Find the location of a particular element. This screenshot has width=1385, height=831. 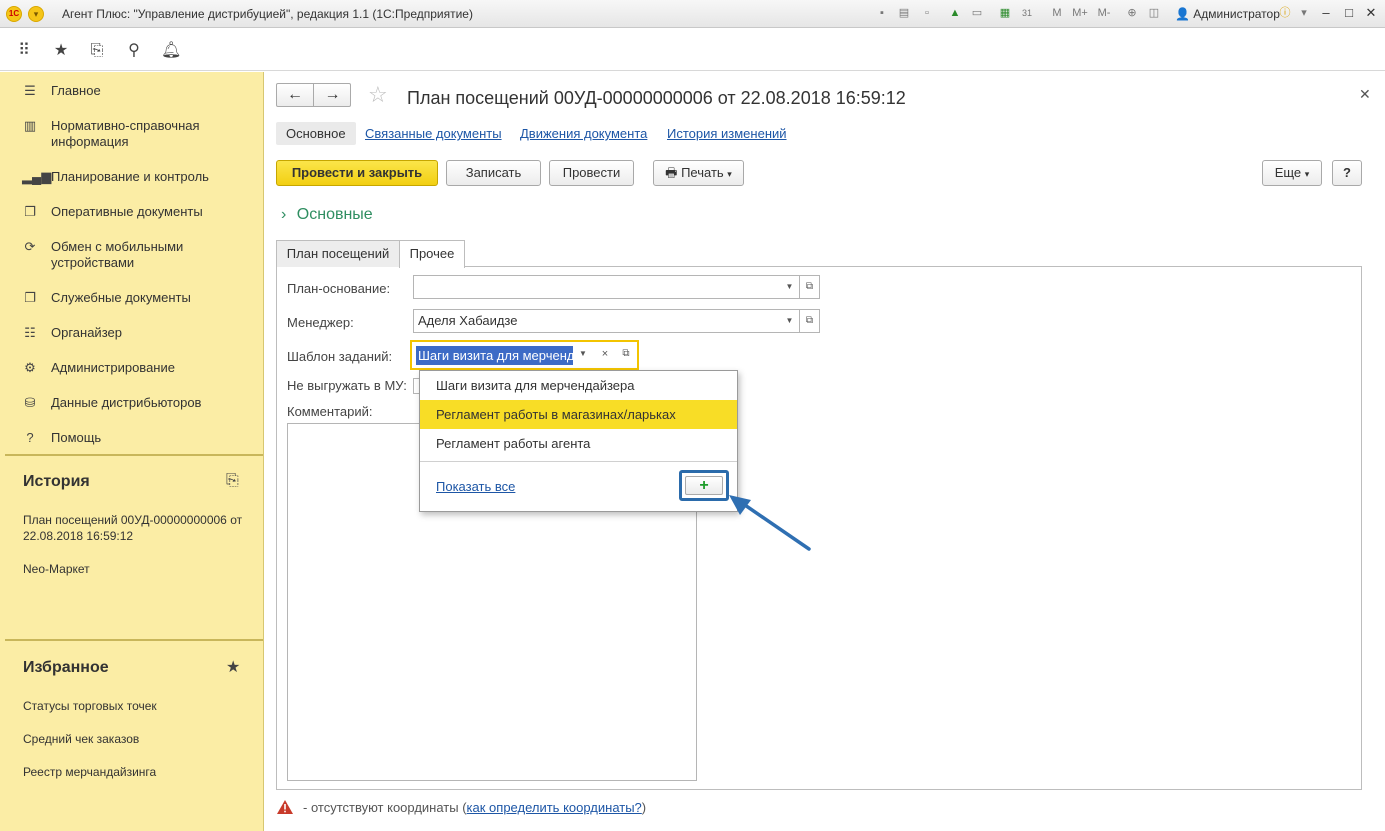

forward-arrow-icon: → is located at coordinates (332, 95).